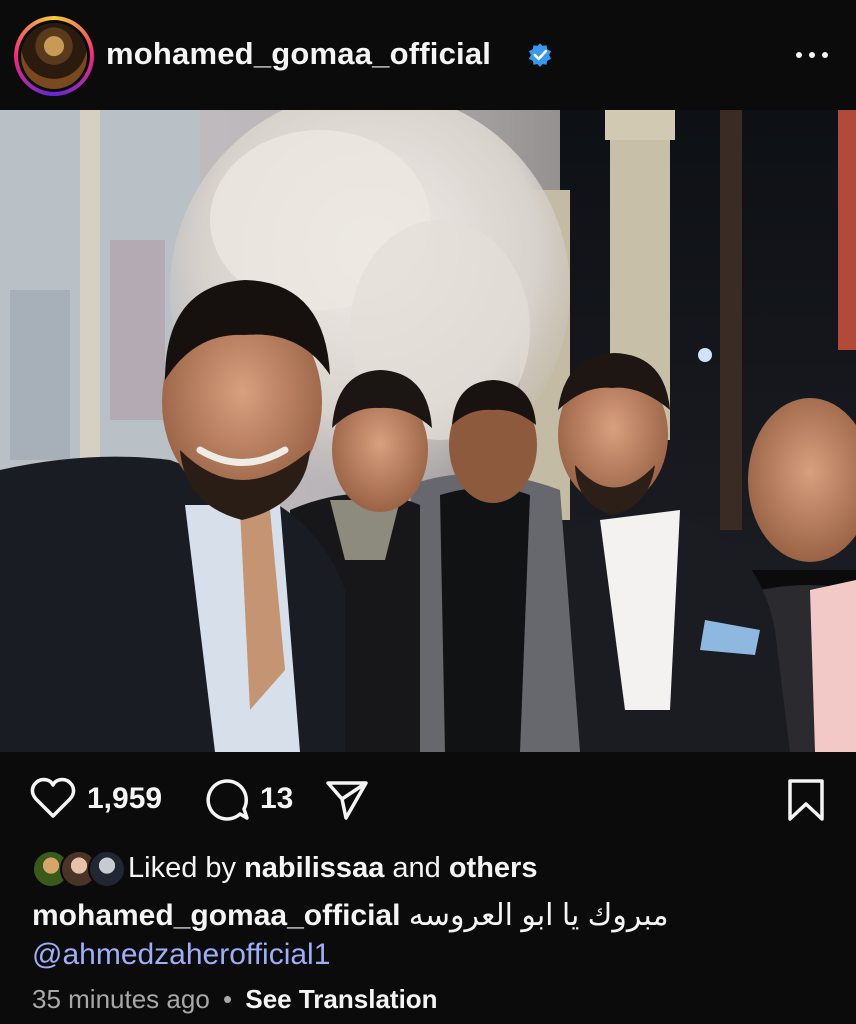  I want to click on bookmark-icon, so click(806, 800).